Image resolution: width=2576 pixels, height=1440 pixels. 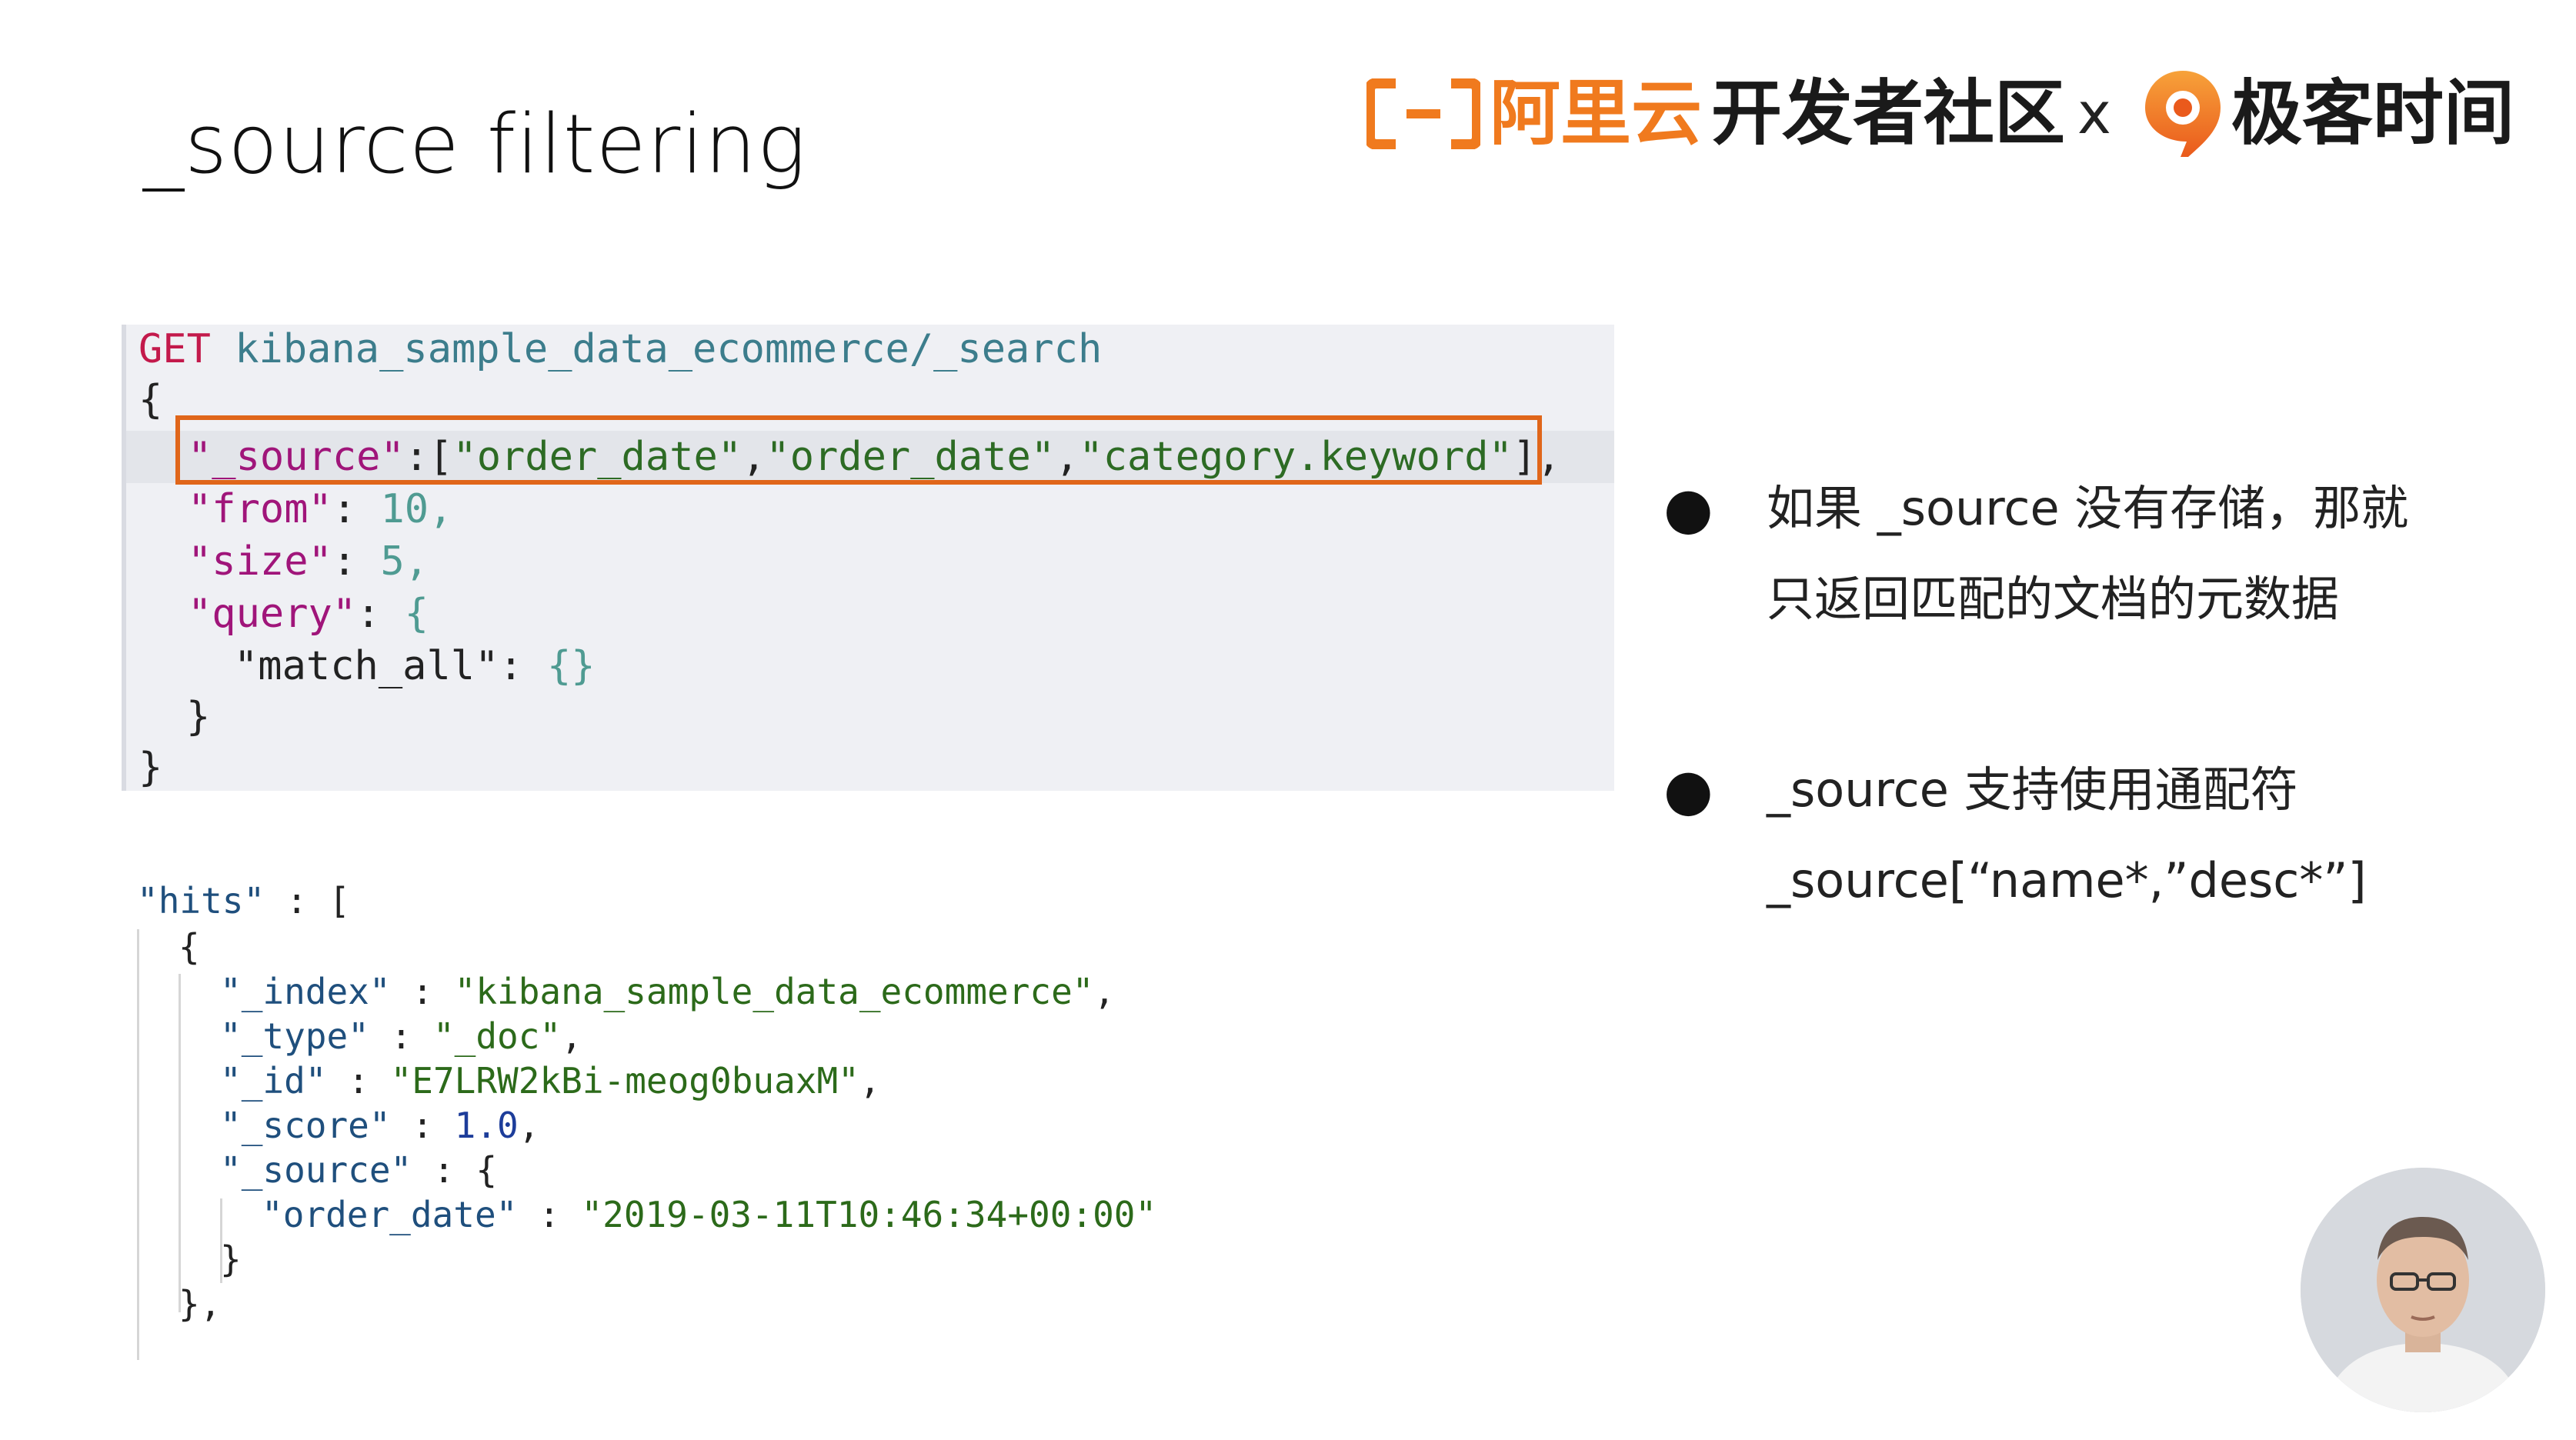 What do you see at coordinates (1597, 114) in the screenshot?
I see `aliyun-brand-text: 阿里云` at bounding box center [1597, 114].